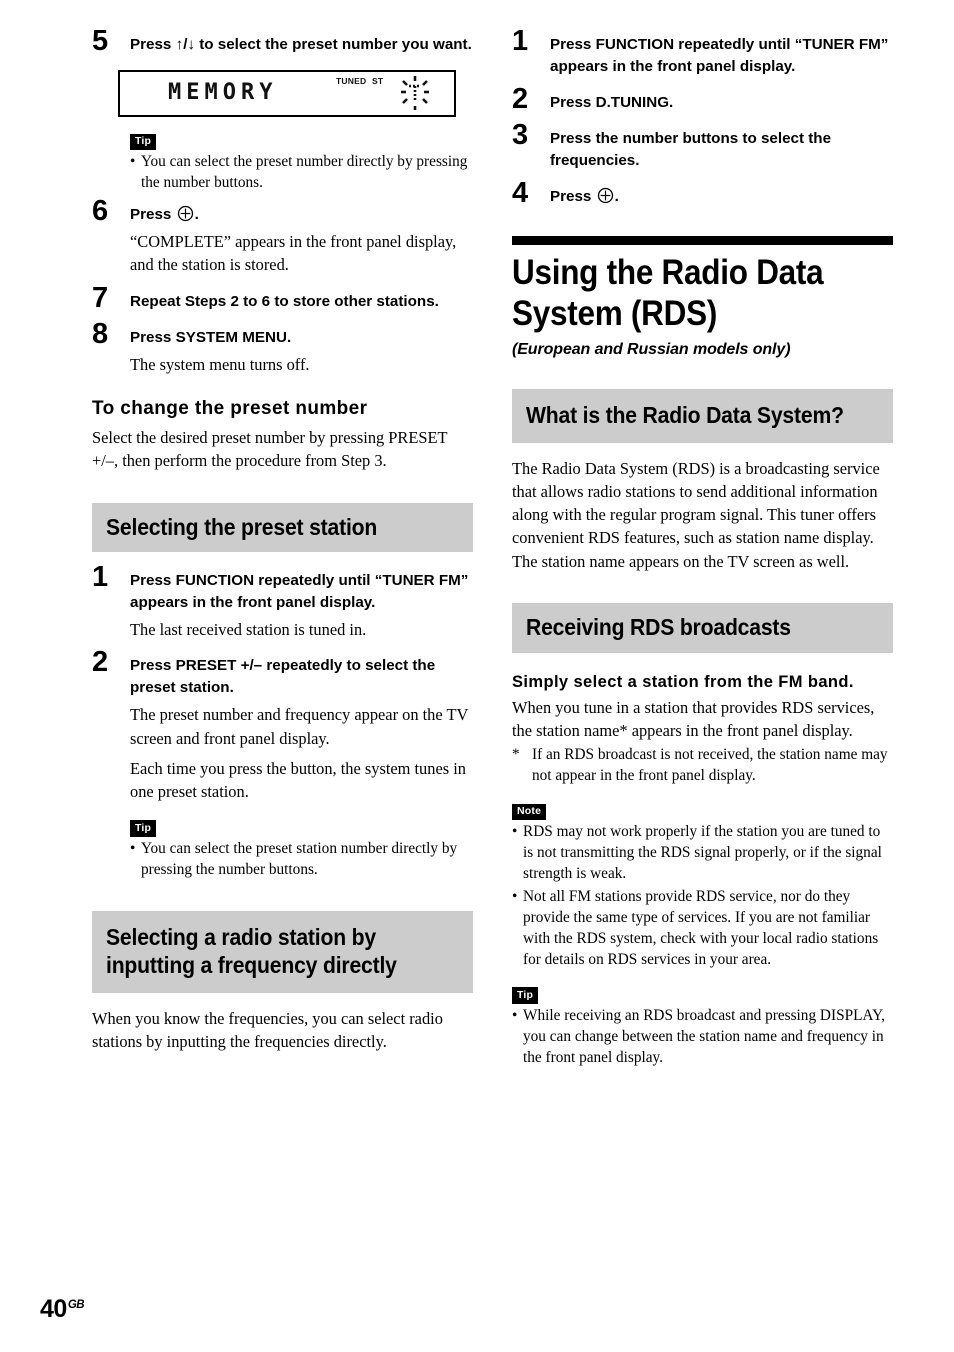 Image resolution: width=954 pixels, height=1352 pixels. What do you see at coordinates (351, 81) in the screenshot?
I see `tuned-indicator-label: TUNED` at bounding box center [351, 81].